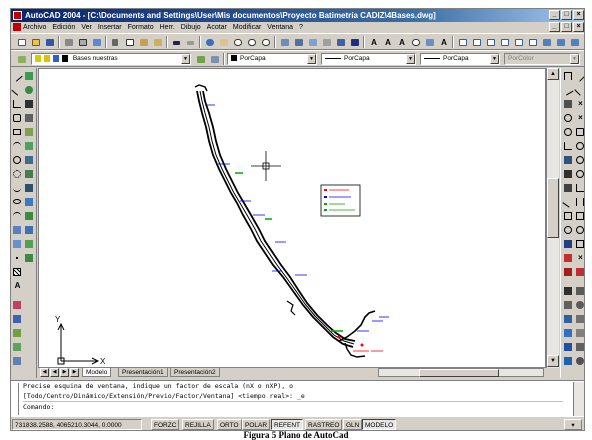 This screenshot has width=592, height=440. I want to click on print-icon, so click(68, 42).